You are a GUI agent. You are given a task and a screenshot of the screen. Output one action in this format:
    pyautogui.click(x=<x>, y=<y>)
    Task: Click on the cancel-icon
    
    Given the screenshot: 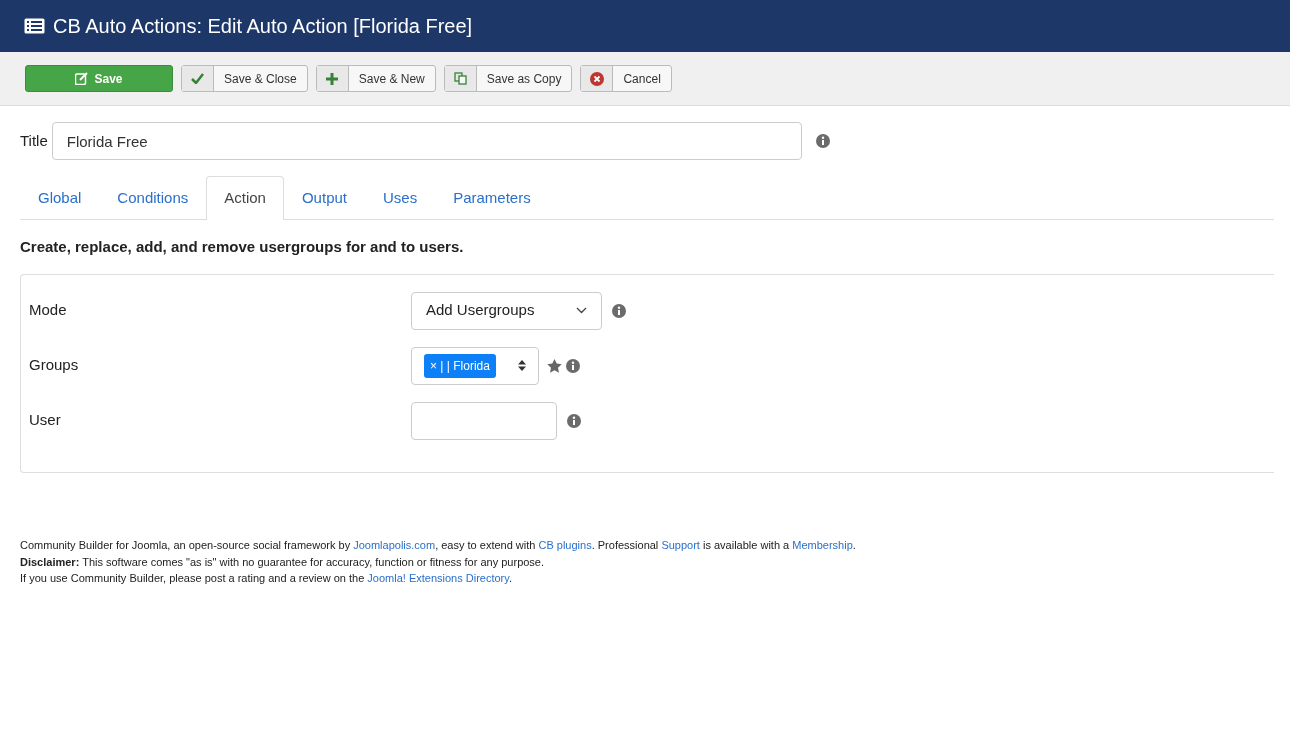 What is the action you would take?
    pyautogui.click(x=596, y=78)
    